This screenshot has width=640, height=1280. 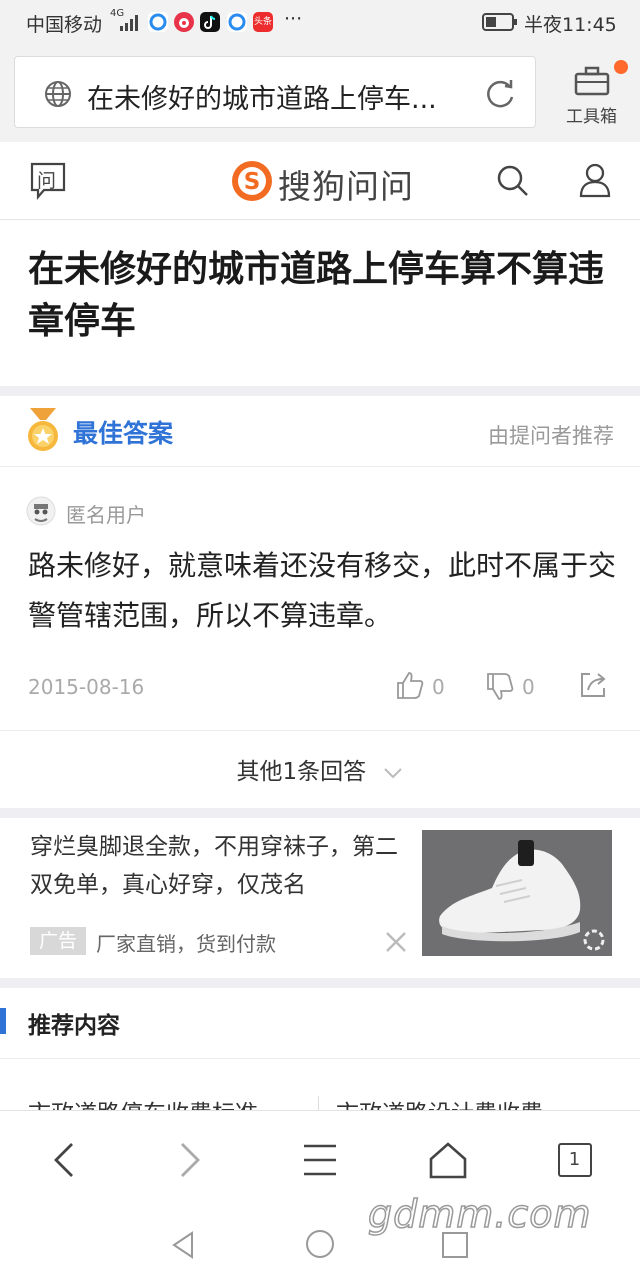 What do you see at coordinates (41, 511) in the screenshot?
I see `anonymous-avatar` at bounding box center [41, 511].